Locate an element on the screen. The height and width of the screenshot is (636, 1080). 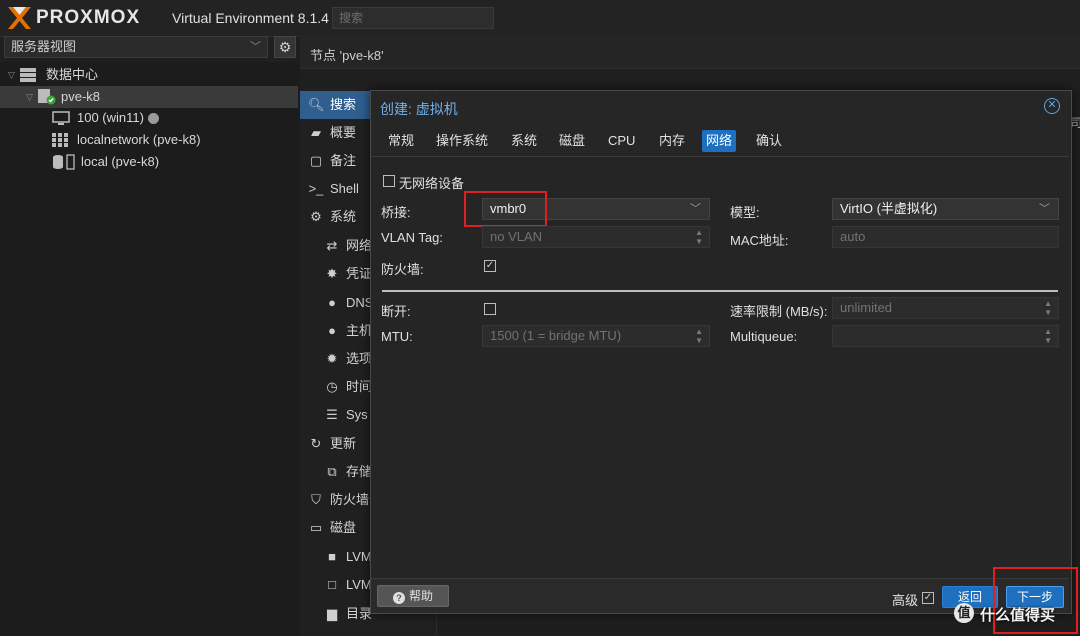
shield-icon: ⛉ is located at coordinates (316, 499).